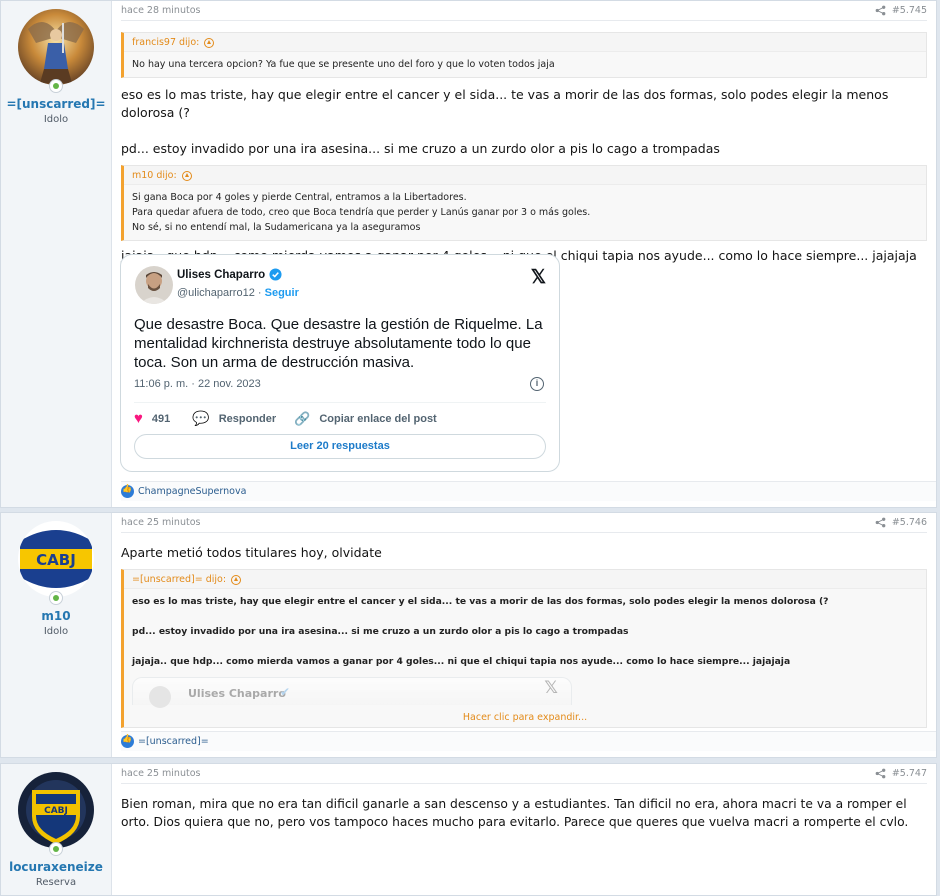 Image resolution: width=940 pixels, height=896 pixels. Describe the element at coordinates (352, 692) in the screenshot. I see `collapsed-tweet-preview: Ulises Chaparro ✔ 𝕏` at that location.